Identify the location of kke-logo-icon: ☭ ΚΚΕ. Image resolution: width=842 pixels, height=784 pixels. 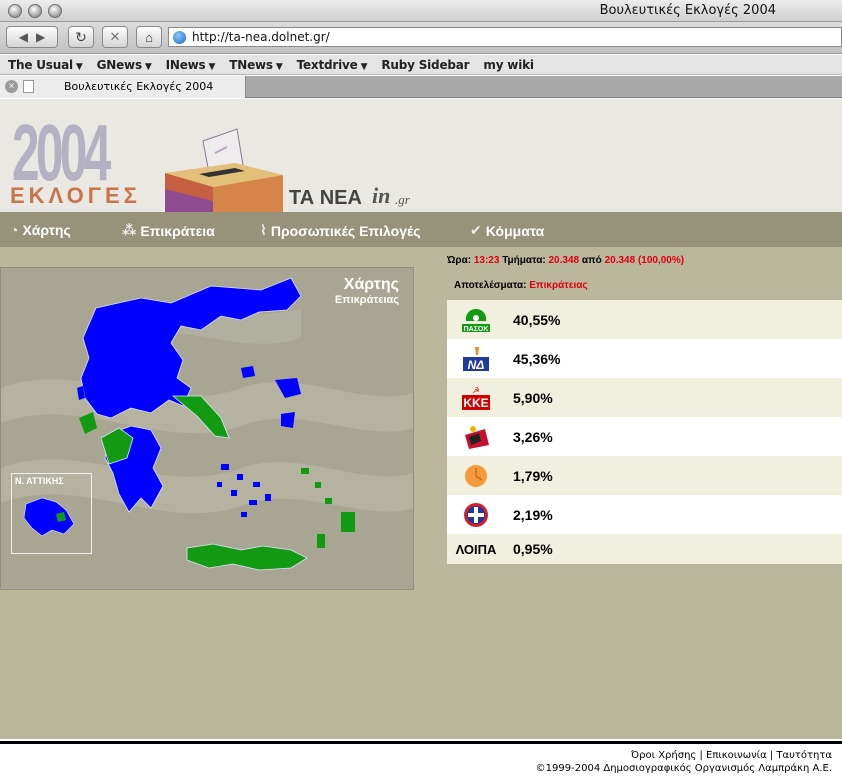
(476, 398).